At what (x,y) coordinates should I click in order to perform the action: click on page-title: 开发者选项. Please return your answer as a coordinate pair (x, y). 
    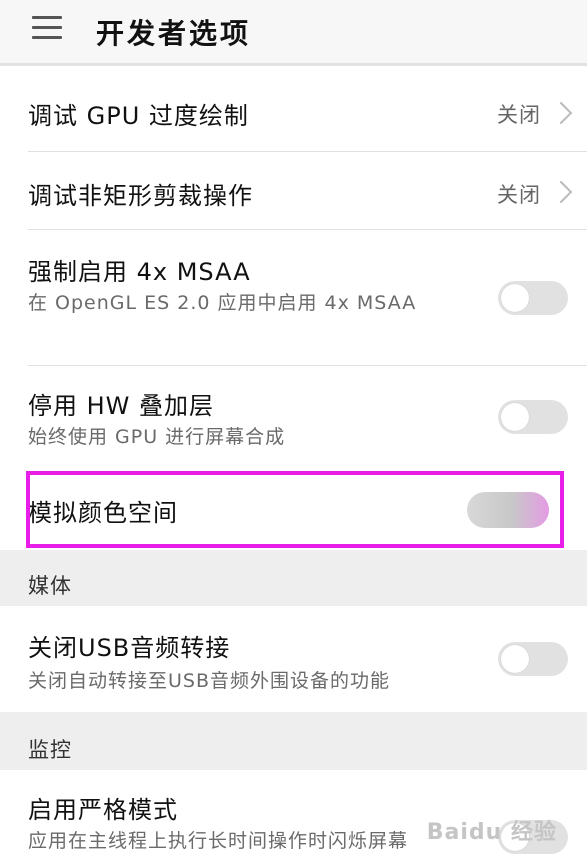
    Looking at the image, I should click on (174, 33).